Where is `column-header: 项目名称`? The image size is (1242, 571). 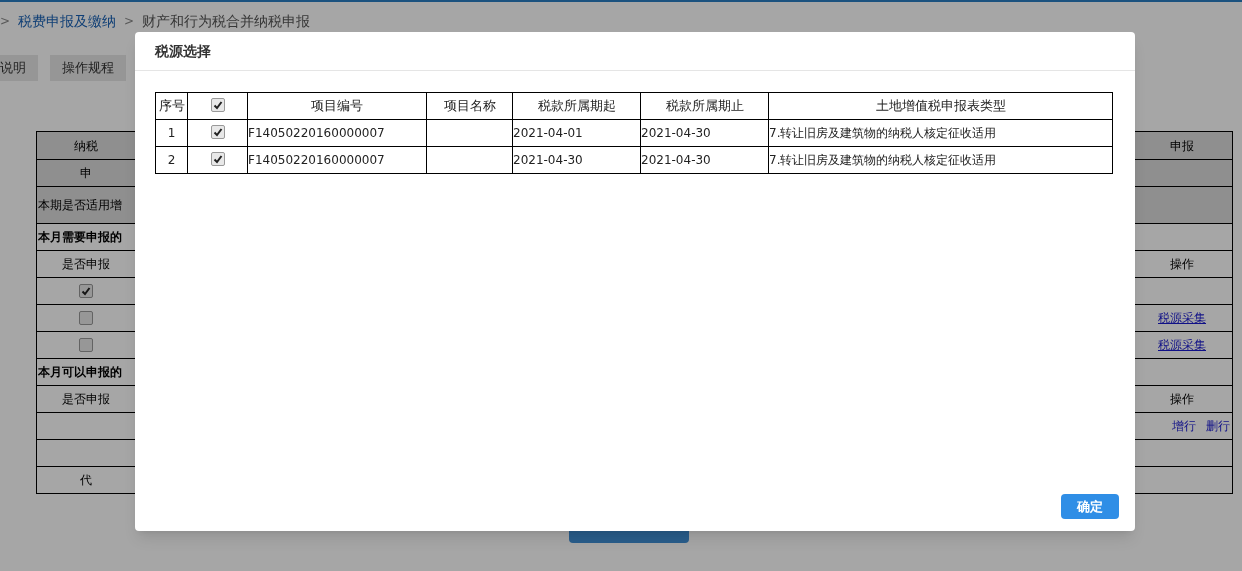 column-header: 项目名称 is located at coordinates (469, 106).